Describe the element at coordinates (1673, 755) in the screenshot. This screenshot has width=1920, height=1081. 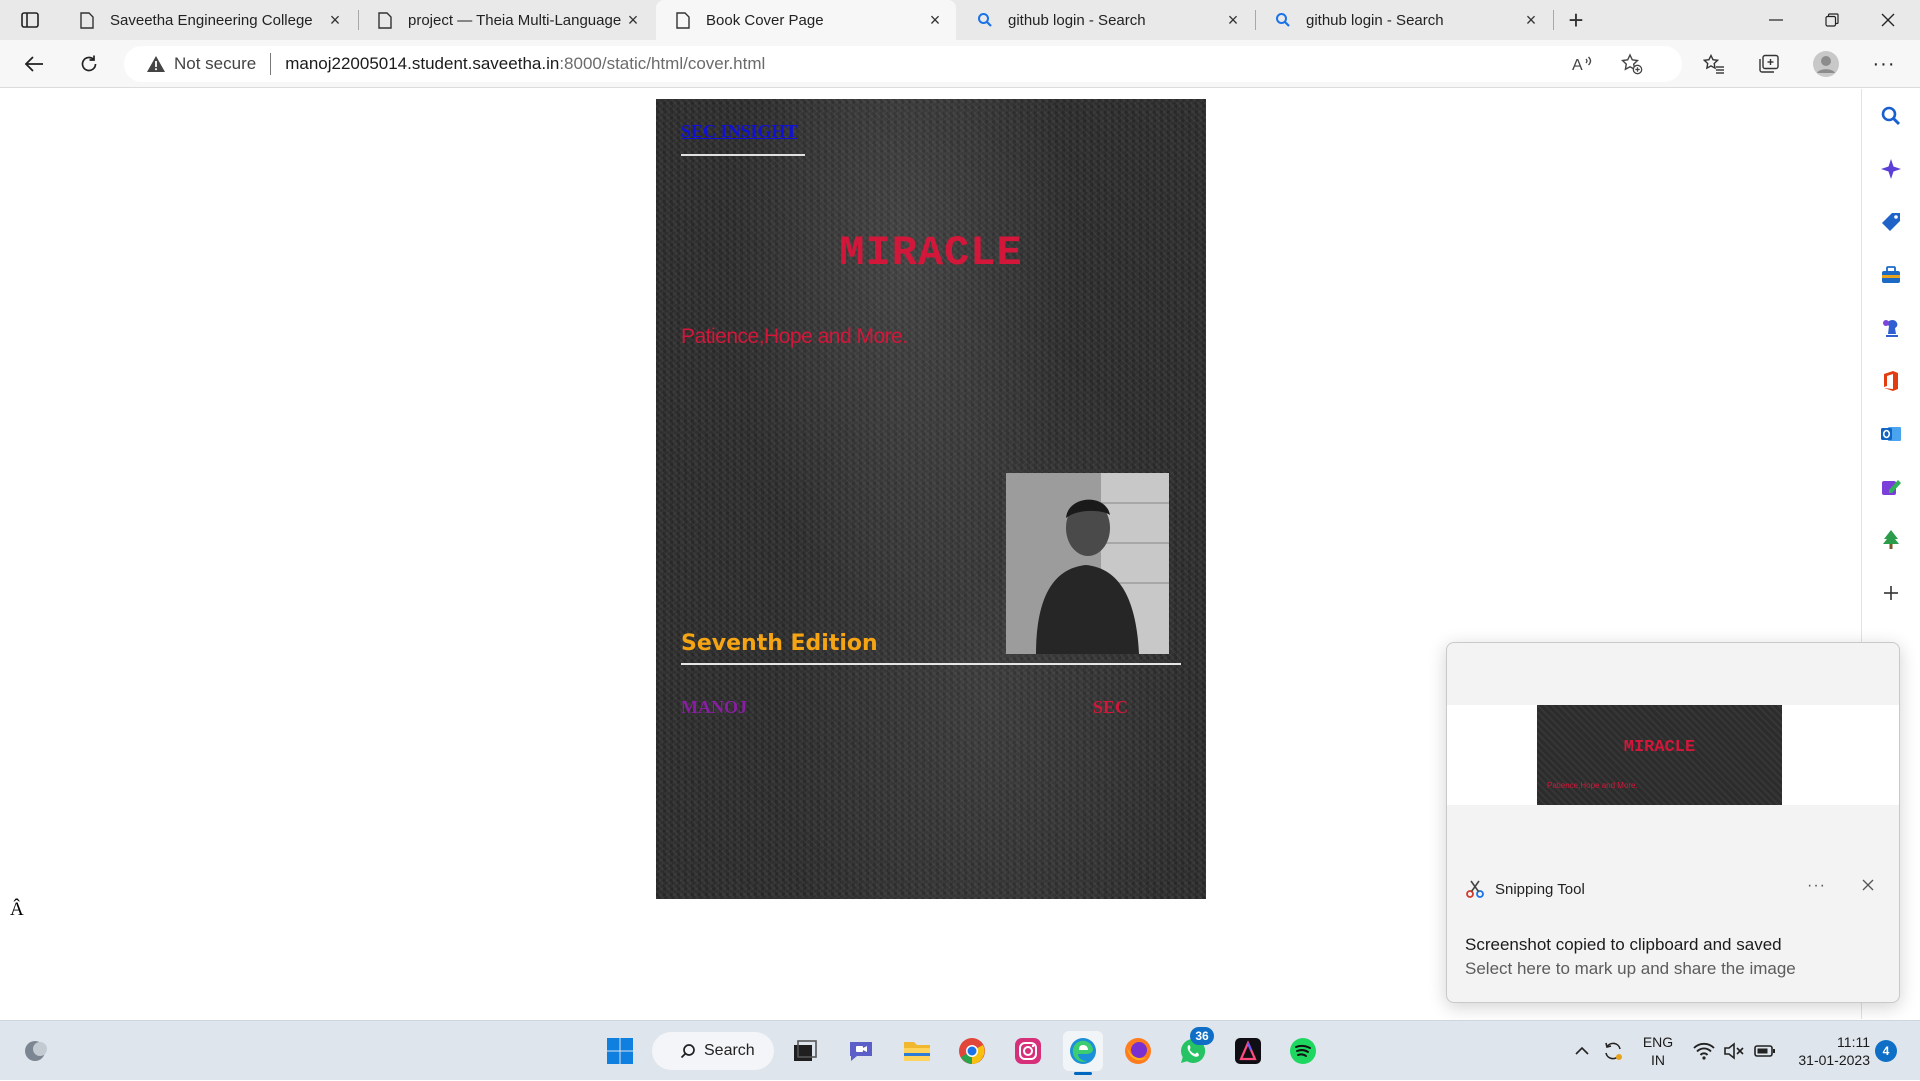
I see `screenshot-preview: MIRACLE Patience,Hope and More.` at that location.